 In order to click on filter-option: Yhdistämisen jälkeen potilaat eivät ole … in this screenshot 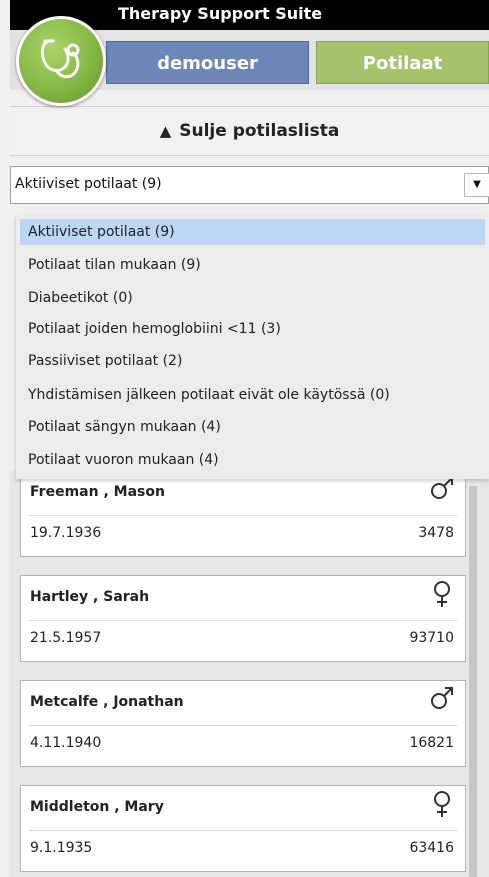, I will do `click(252, 395)`.